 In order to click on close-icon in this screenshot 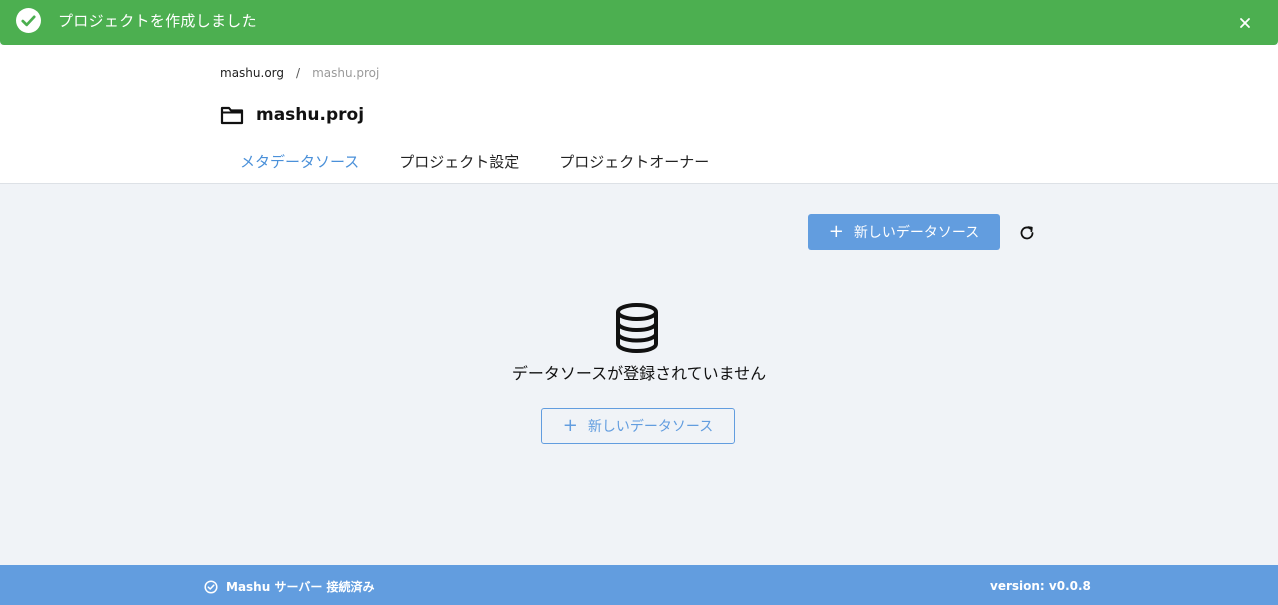, I will do `click(1245, 23)`.